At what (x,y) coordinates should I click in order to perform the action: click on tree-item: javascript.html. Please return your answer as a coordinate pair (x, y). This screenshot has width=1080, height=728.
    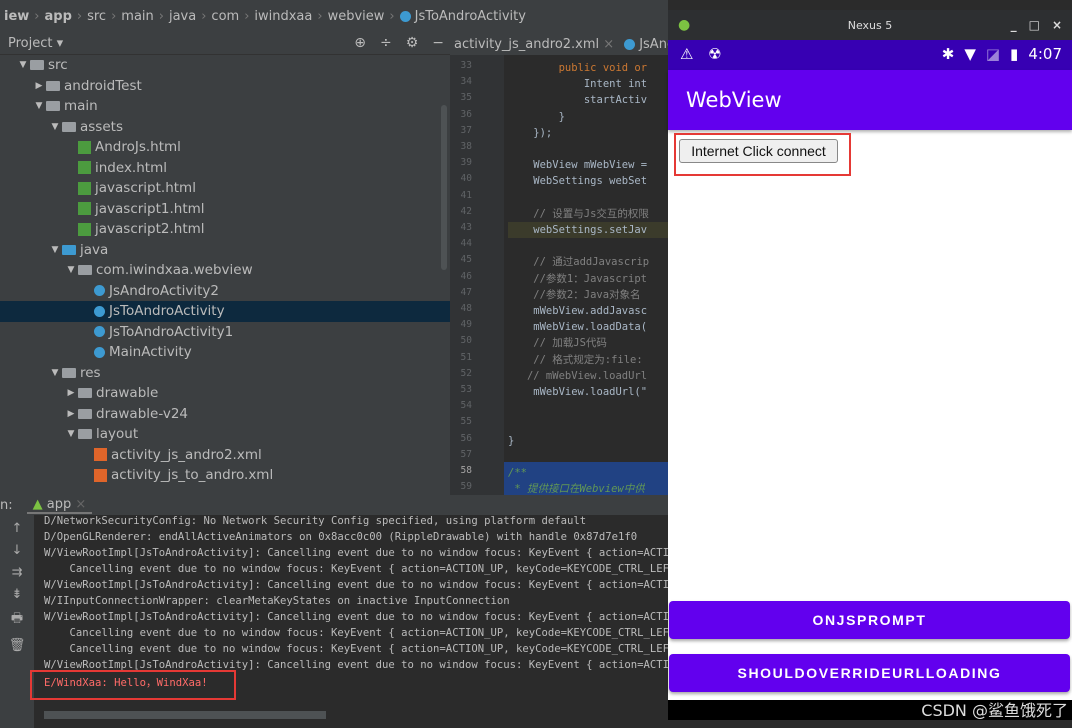
    Looking at the image, I should click on (225, 188).